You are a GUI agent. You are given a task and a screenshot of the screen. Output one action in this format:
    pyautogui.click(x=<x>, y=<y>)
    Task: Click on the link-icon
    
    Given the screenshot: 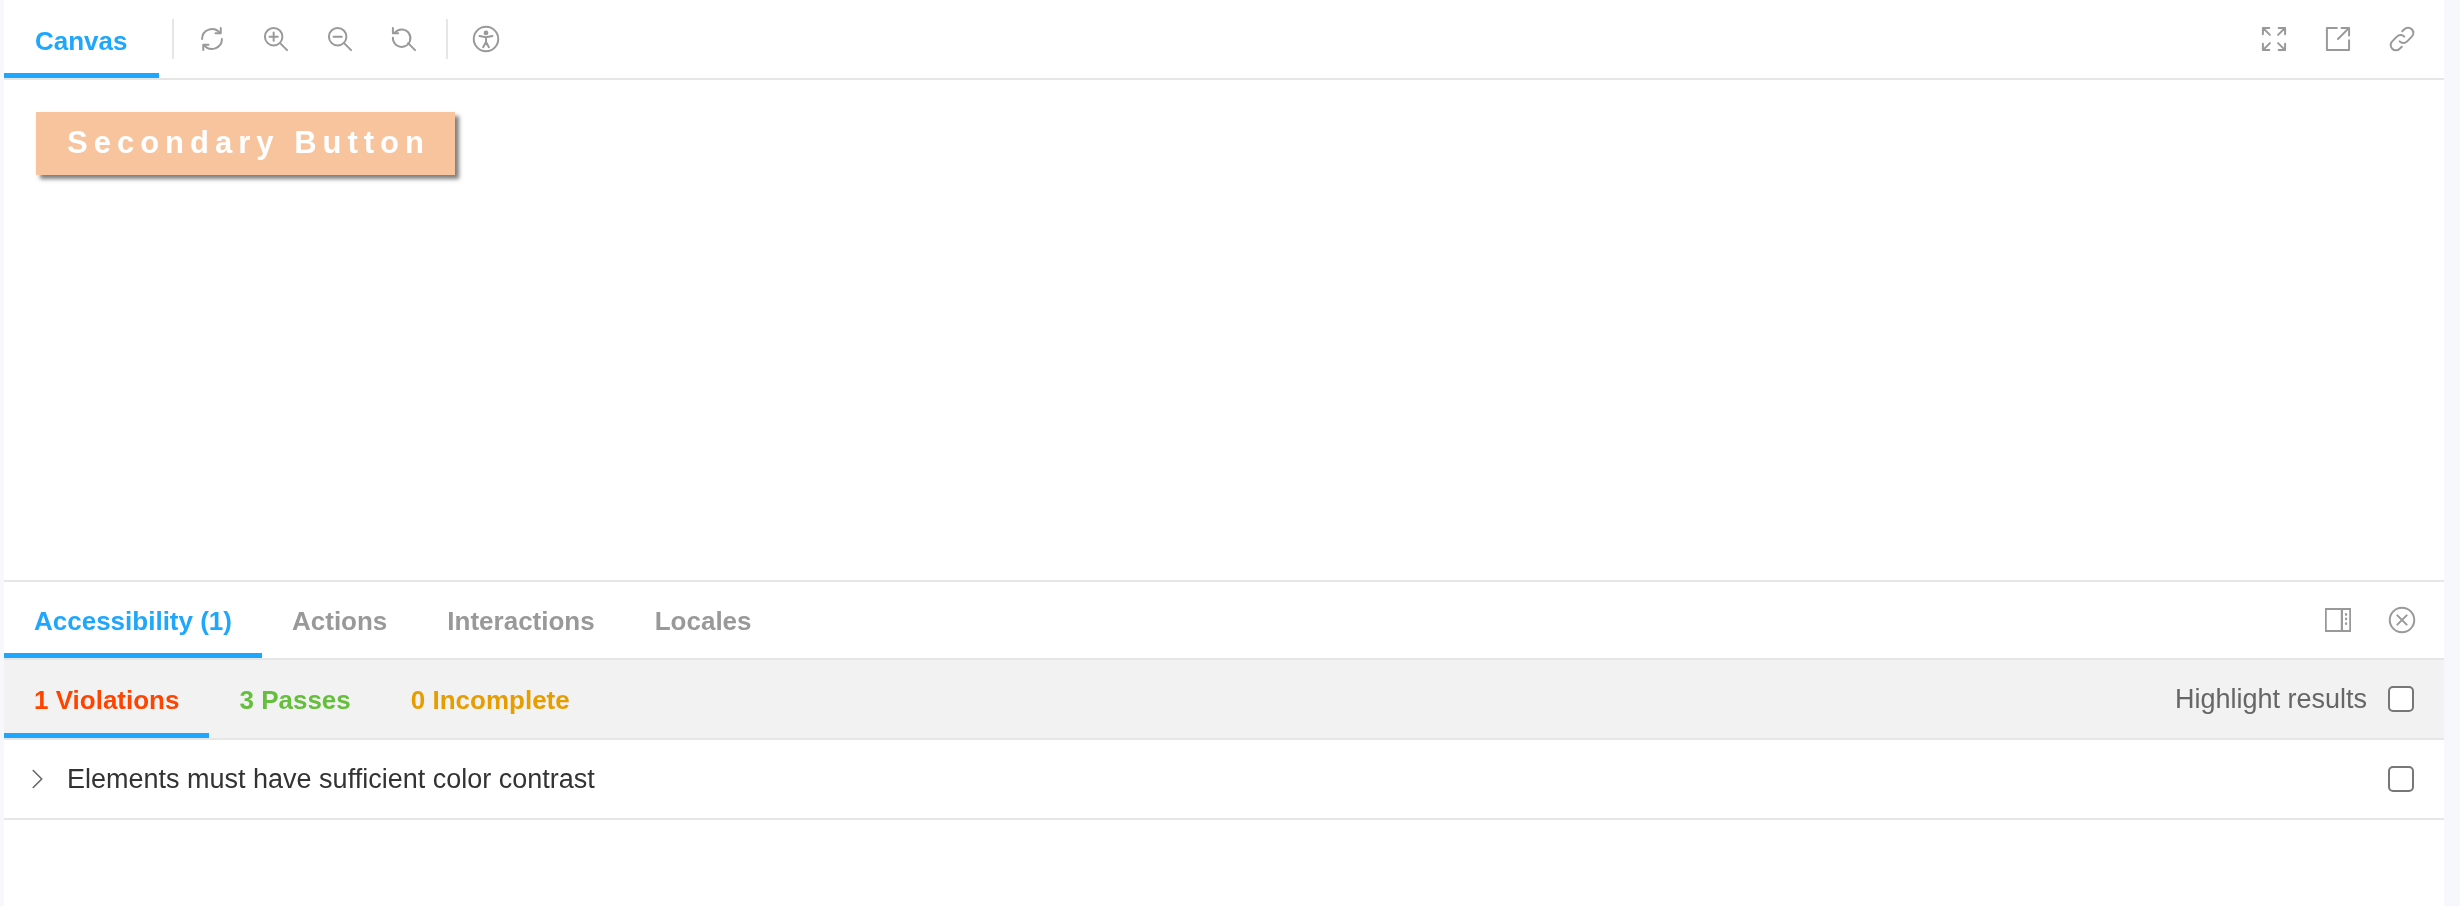 What is the action you would take?
    pyautogui.click(x=2402, y=39)
    